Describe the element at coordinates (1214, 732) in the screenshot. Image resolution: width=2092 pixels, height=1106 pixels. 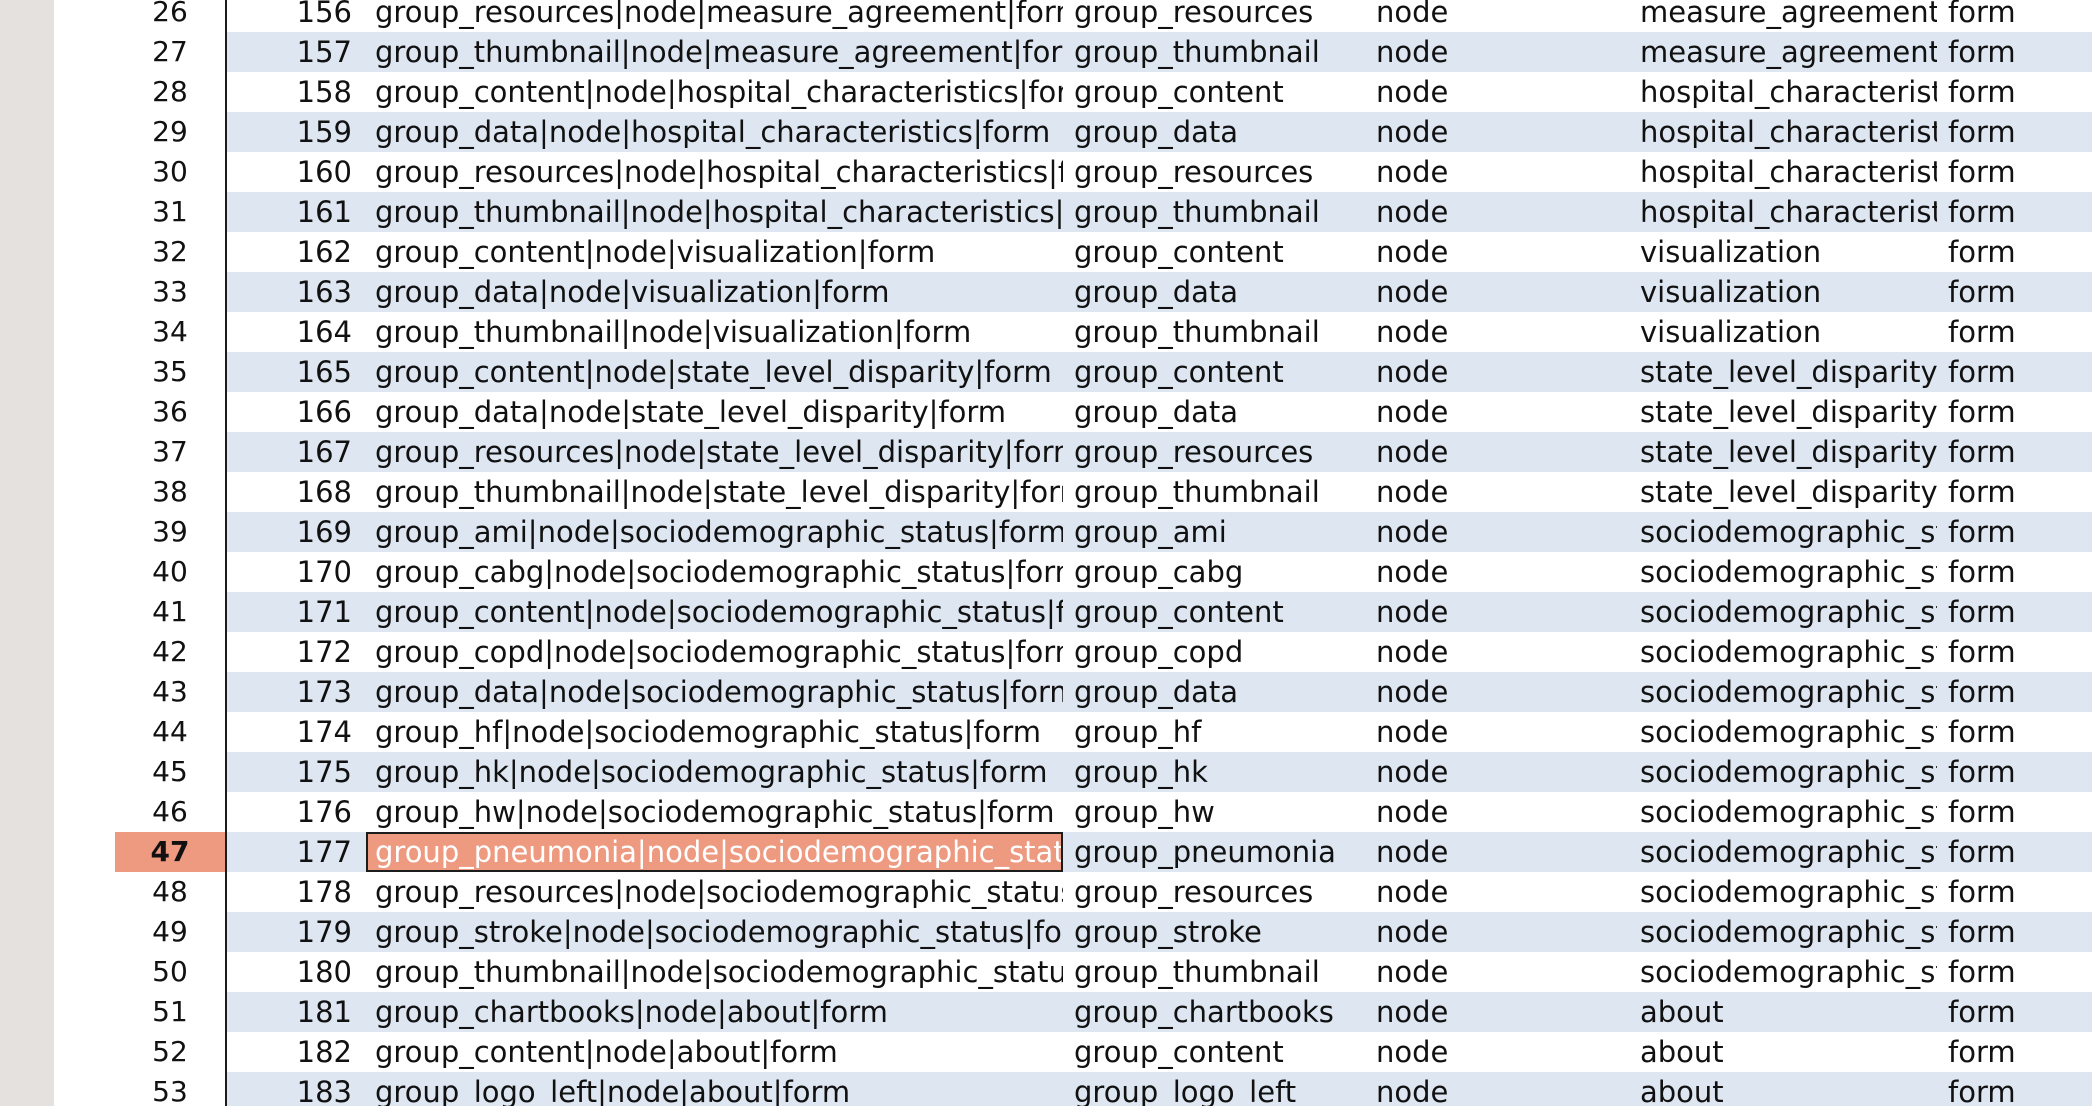
I see `cell-group-name: group_hf` at that location.